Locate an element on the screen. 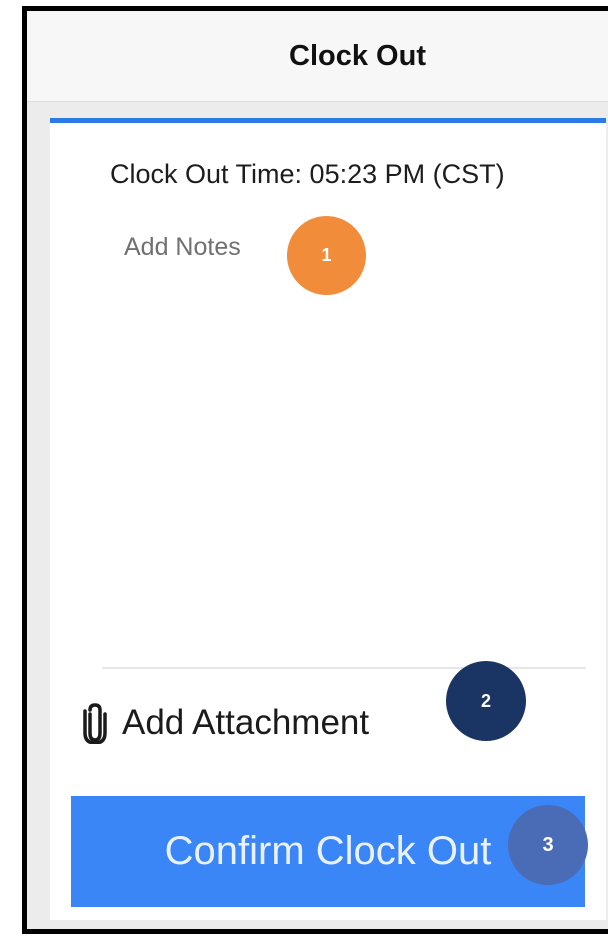 This screenshot has width=608, height=940. paperclip-icon is located at coordinates (95, 723).